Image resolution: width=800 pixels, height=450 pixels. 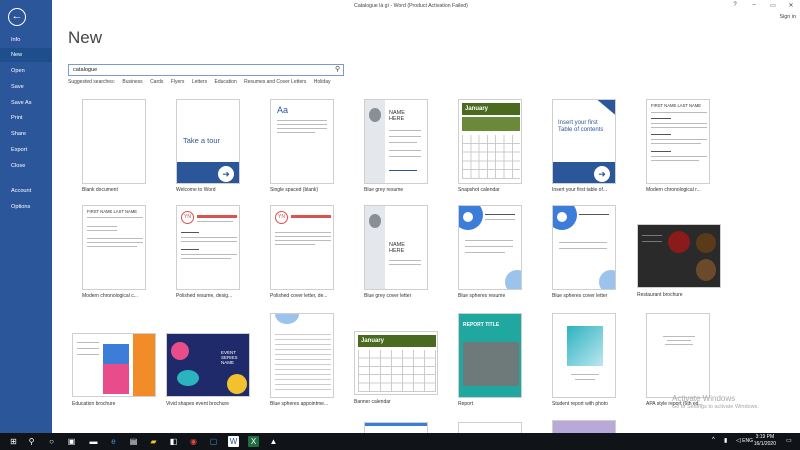 What do you see at coordinates (283, 110) in the screenshot?
I see `template-thumb-text: Aa` at bounding box center [283, 110].